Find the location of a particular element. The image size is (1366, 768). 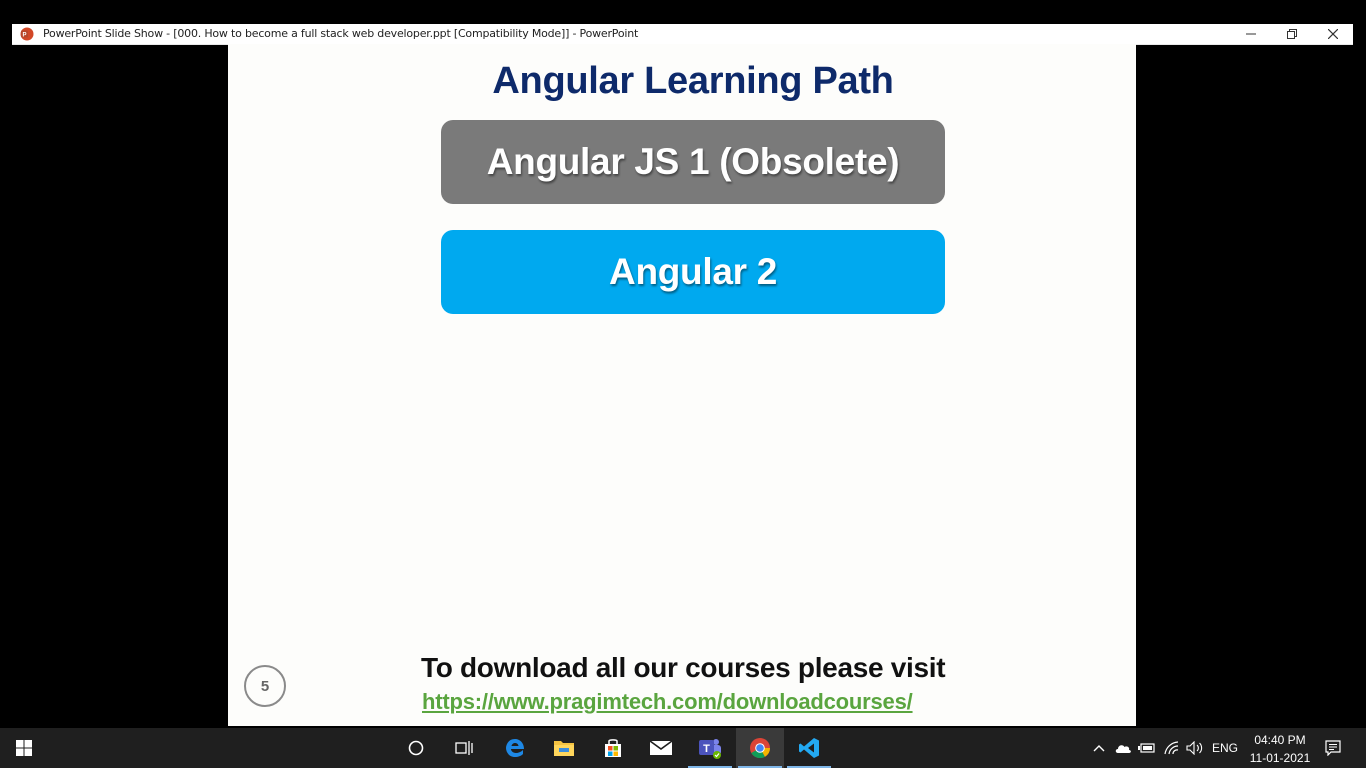

search-button is located at coordinates (416, 748).